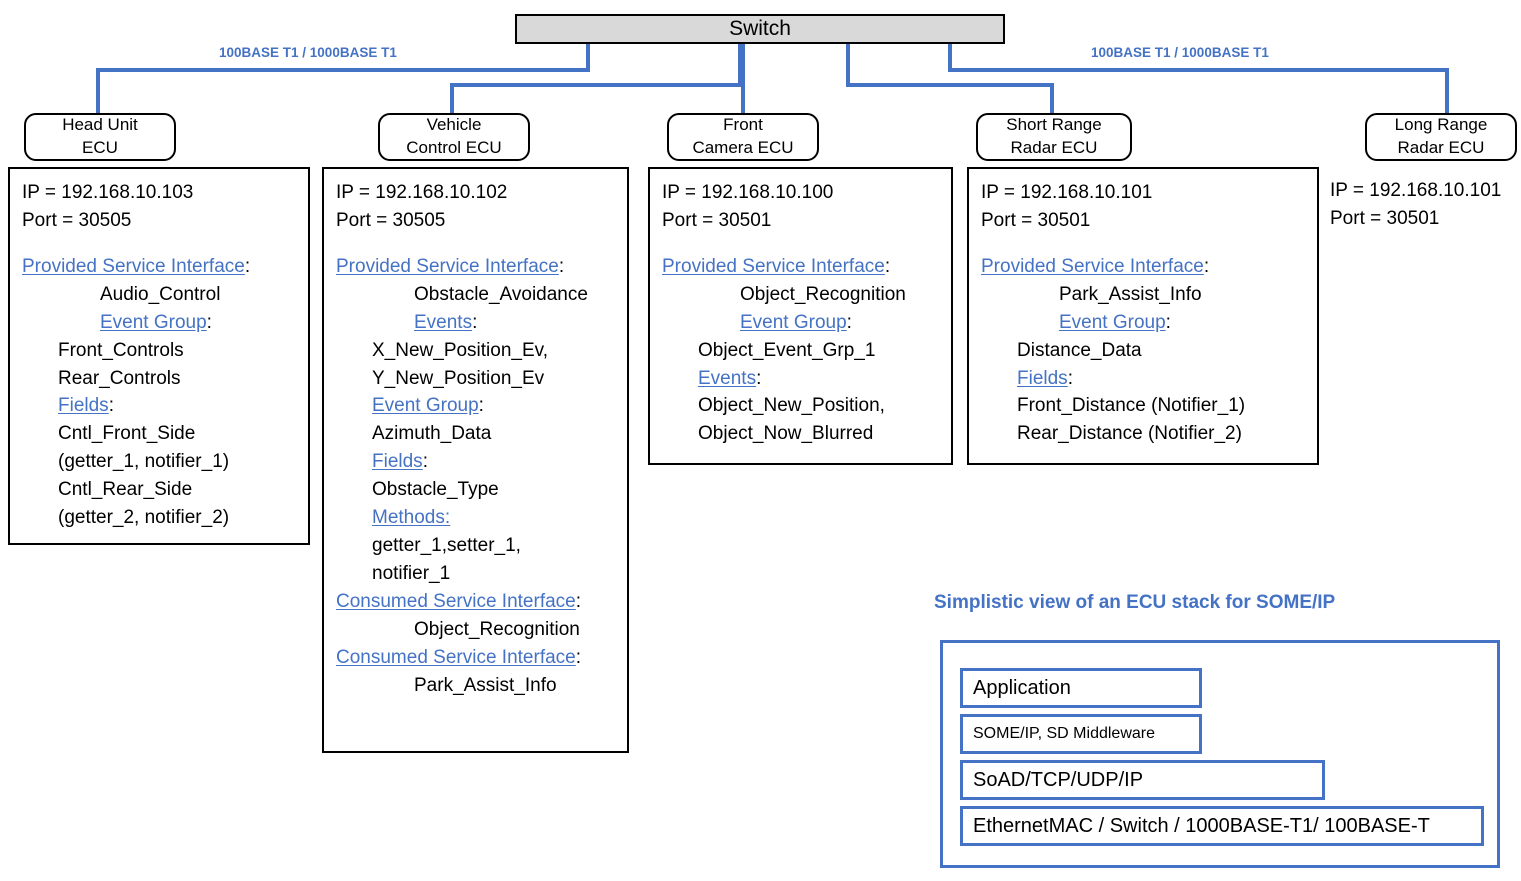  Describe the element at coordinates (100, 147) in the screenshot. I see `ecu-title-line2: ECU` at that location.